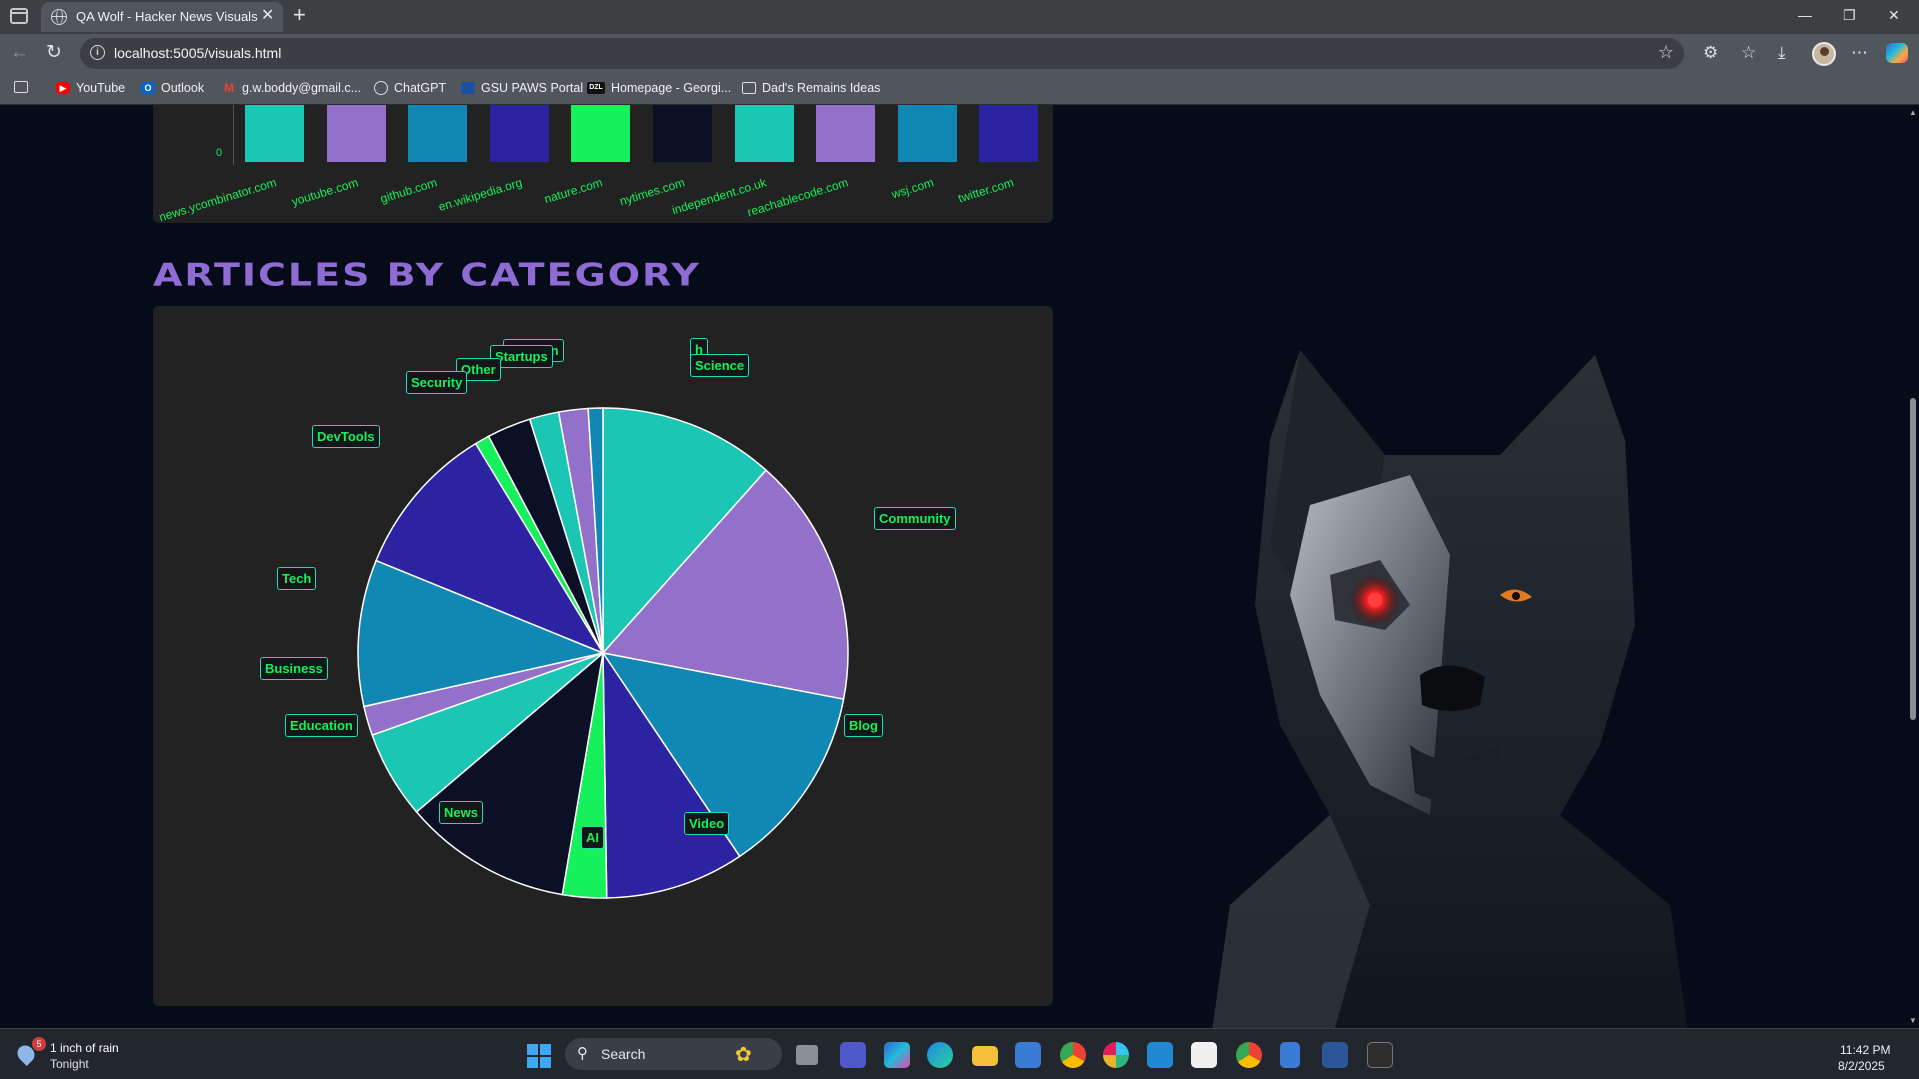 Image resolution: width=1919 pixels, height=1079 pixels. I want to click on gsu-icon, so click(468, 88).